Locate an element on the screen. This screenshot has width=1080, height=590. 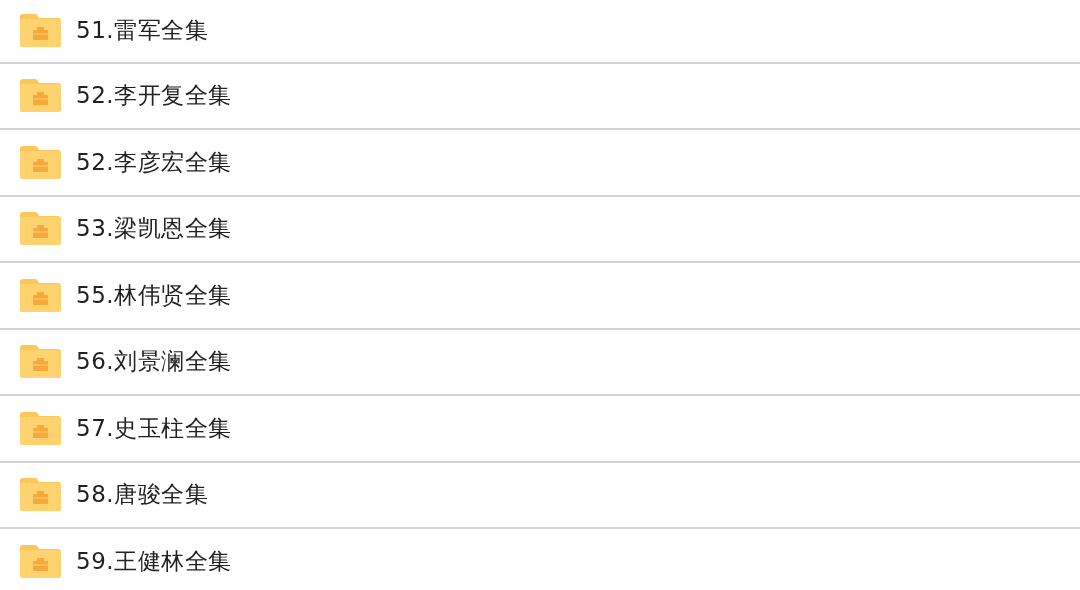
folder-name: 58.唐骏全集 is located at coordinates (142, 495).